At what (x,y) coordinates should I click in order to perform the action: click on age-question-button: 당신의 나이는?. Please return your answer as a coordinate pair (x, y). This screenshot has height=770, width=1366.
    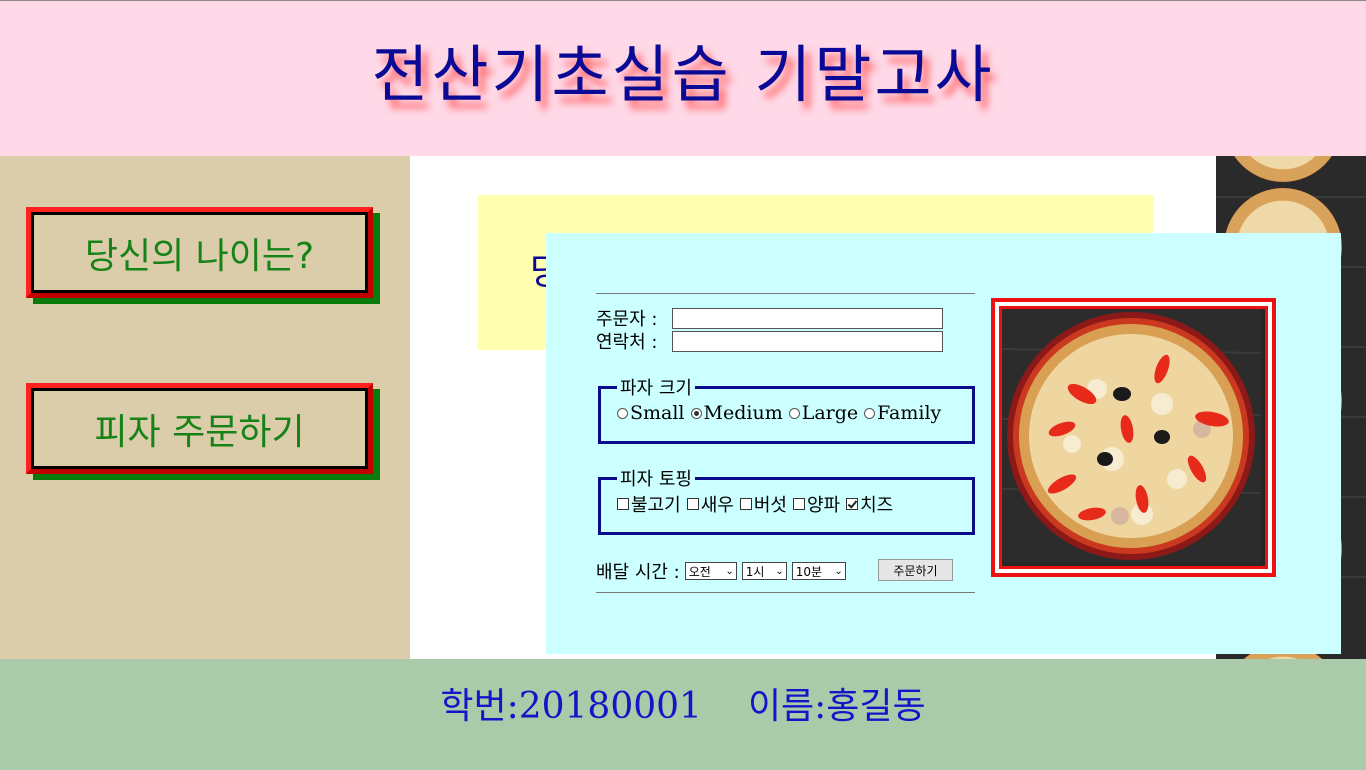
    Looking at the image, I should click on (199, 252).